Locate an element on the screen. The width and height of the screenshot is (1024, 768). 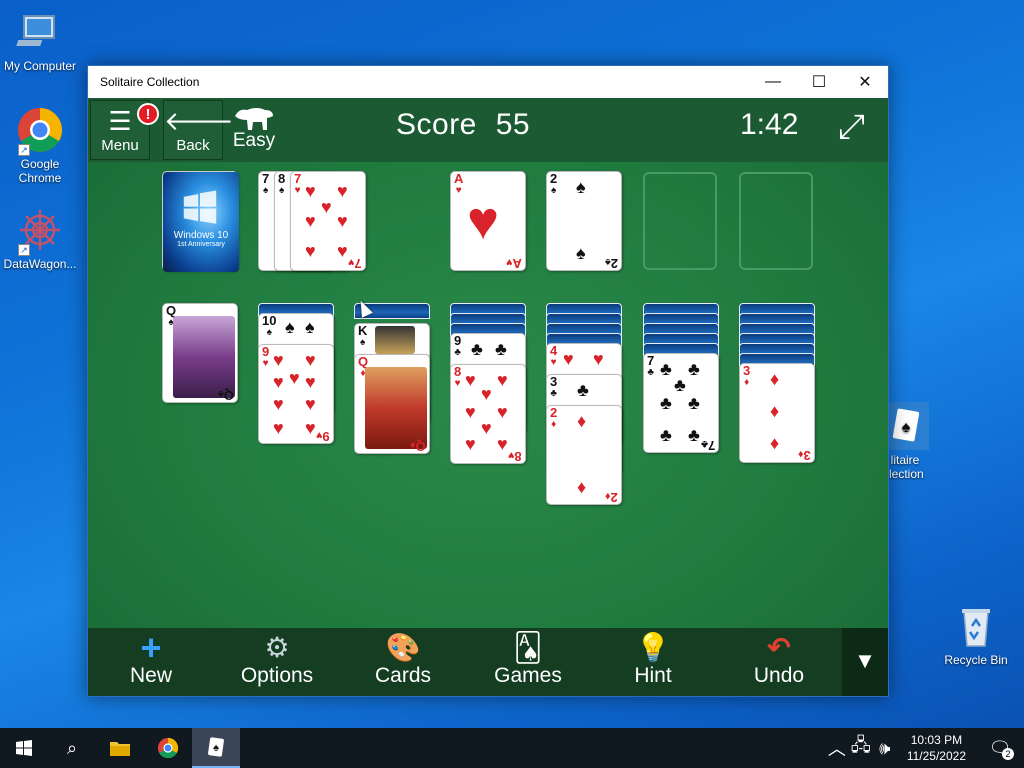
solitaire-taskbar-icon: ♠ is located at coordinates (216, 748).